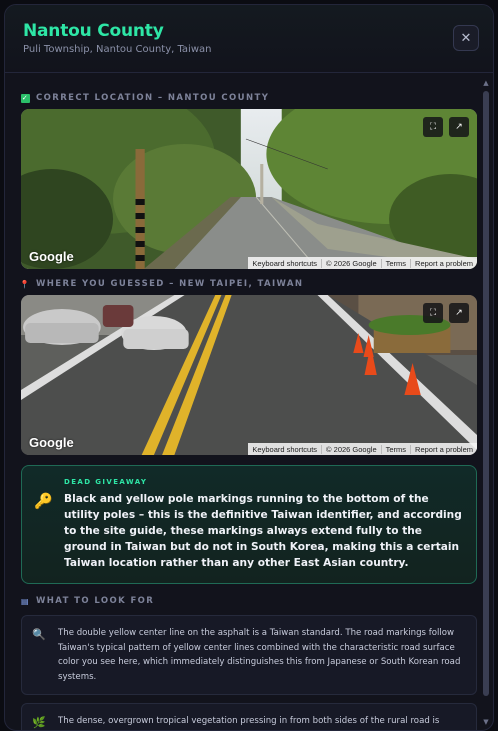 This screenshot has width=498, height=731. I want to click on close-icon: ✕, so click(466, 38).